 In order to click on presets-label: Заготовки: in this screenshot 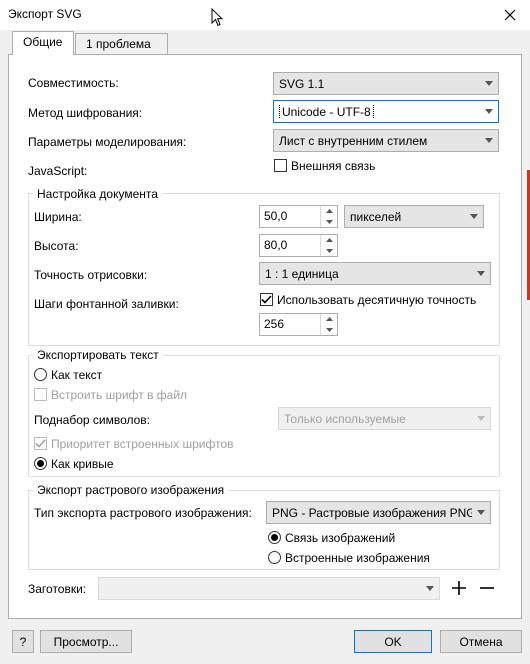, I will do `click(57, 589)`.